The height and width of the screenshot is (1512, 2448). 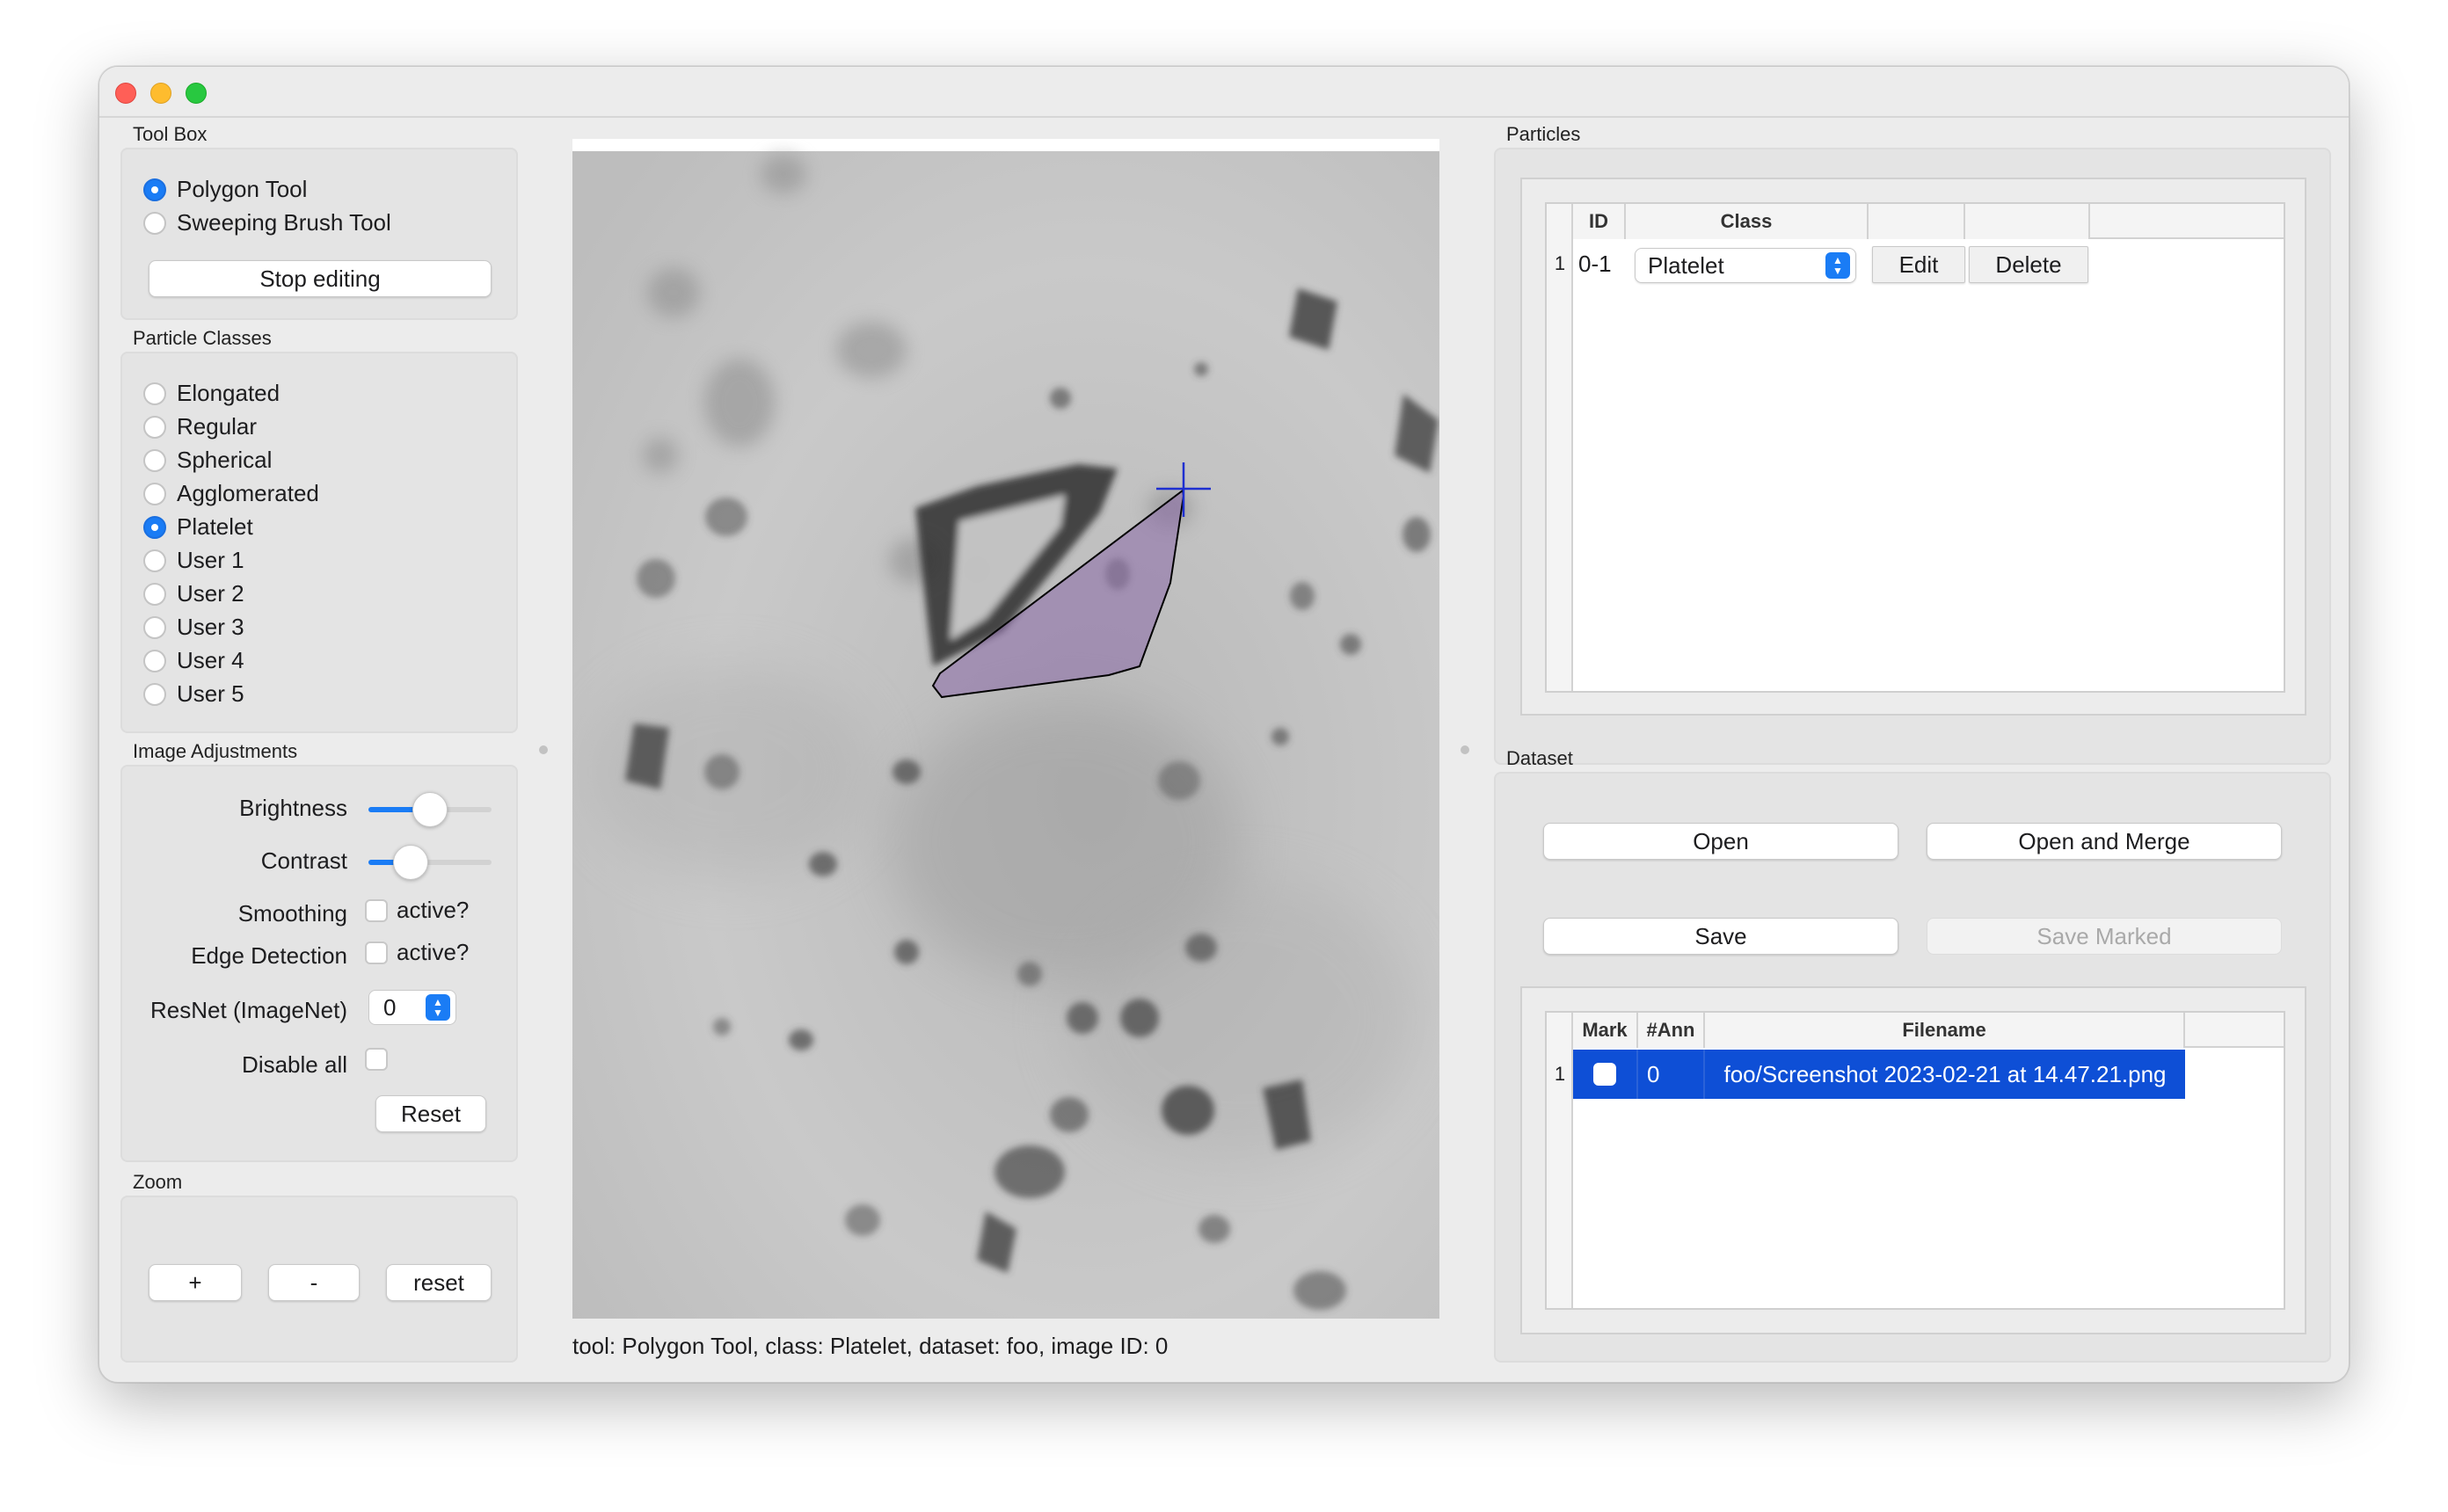 I want to click on dataset-ann-cell: 0, so click(x=1671, y=1075).